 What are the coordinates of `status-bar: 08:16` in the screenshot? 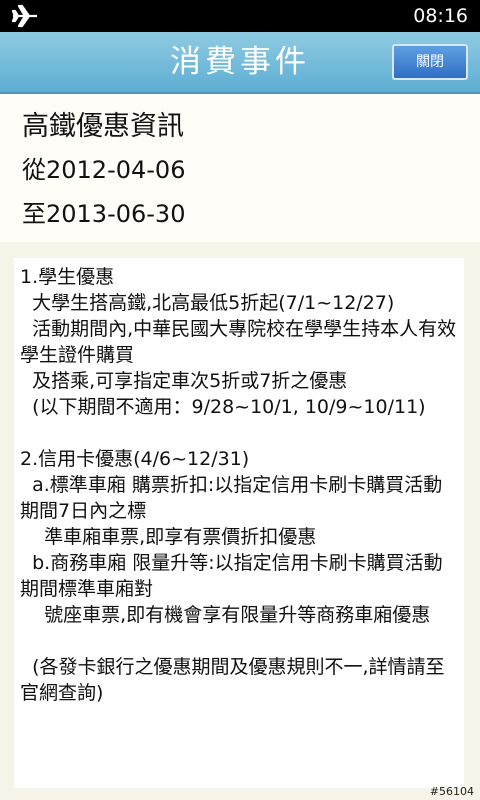 It's located at (240, 16).